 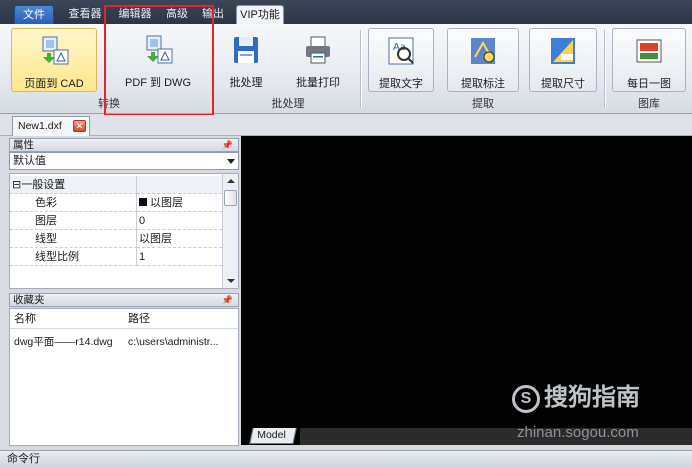 I want to click on property-value: 0, so click(x=179, y=221).